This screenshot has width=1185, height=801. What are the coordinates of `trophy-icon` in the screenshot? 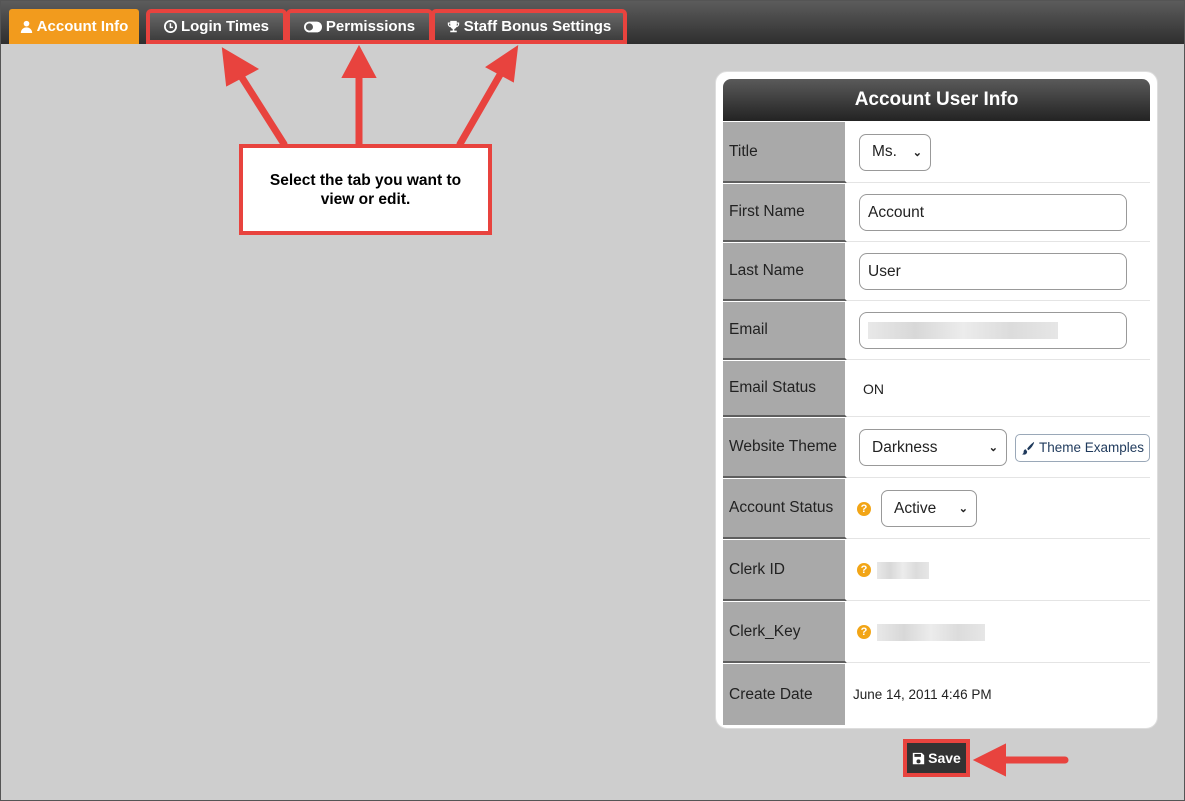 It's located at (453, 26).